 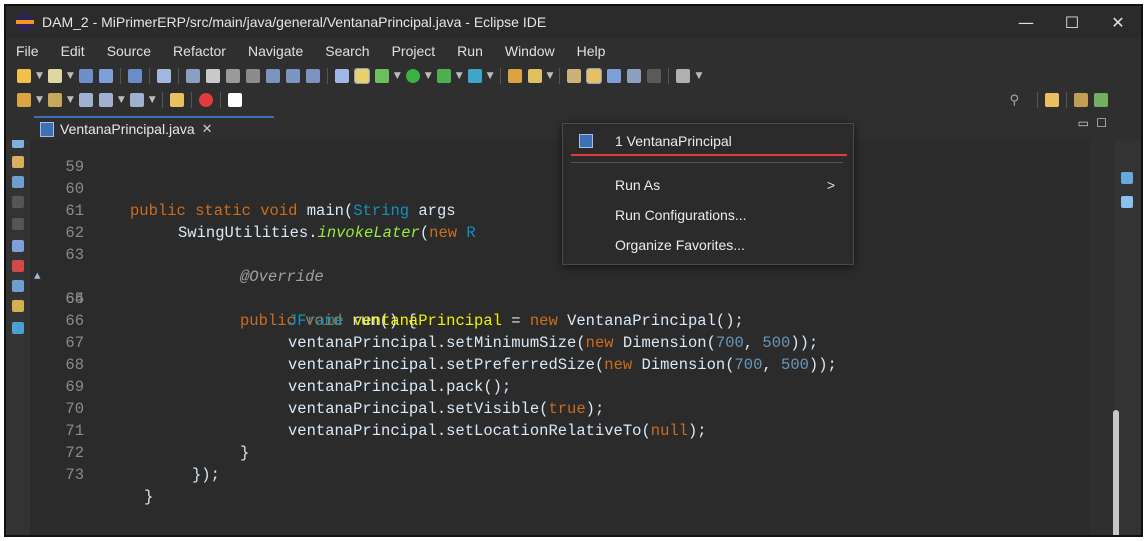 I want to click on minimize-button: —, so click(x=1026, y=22).